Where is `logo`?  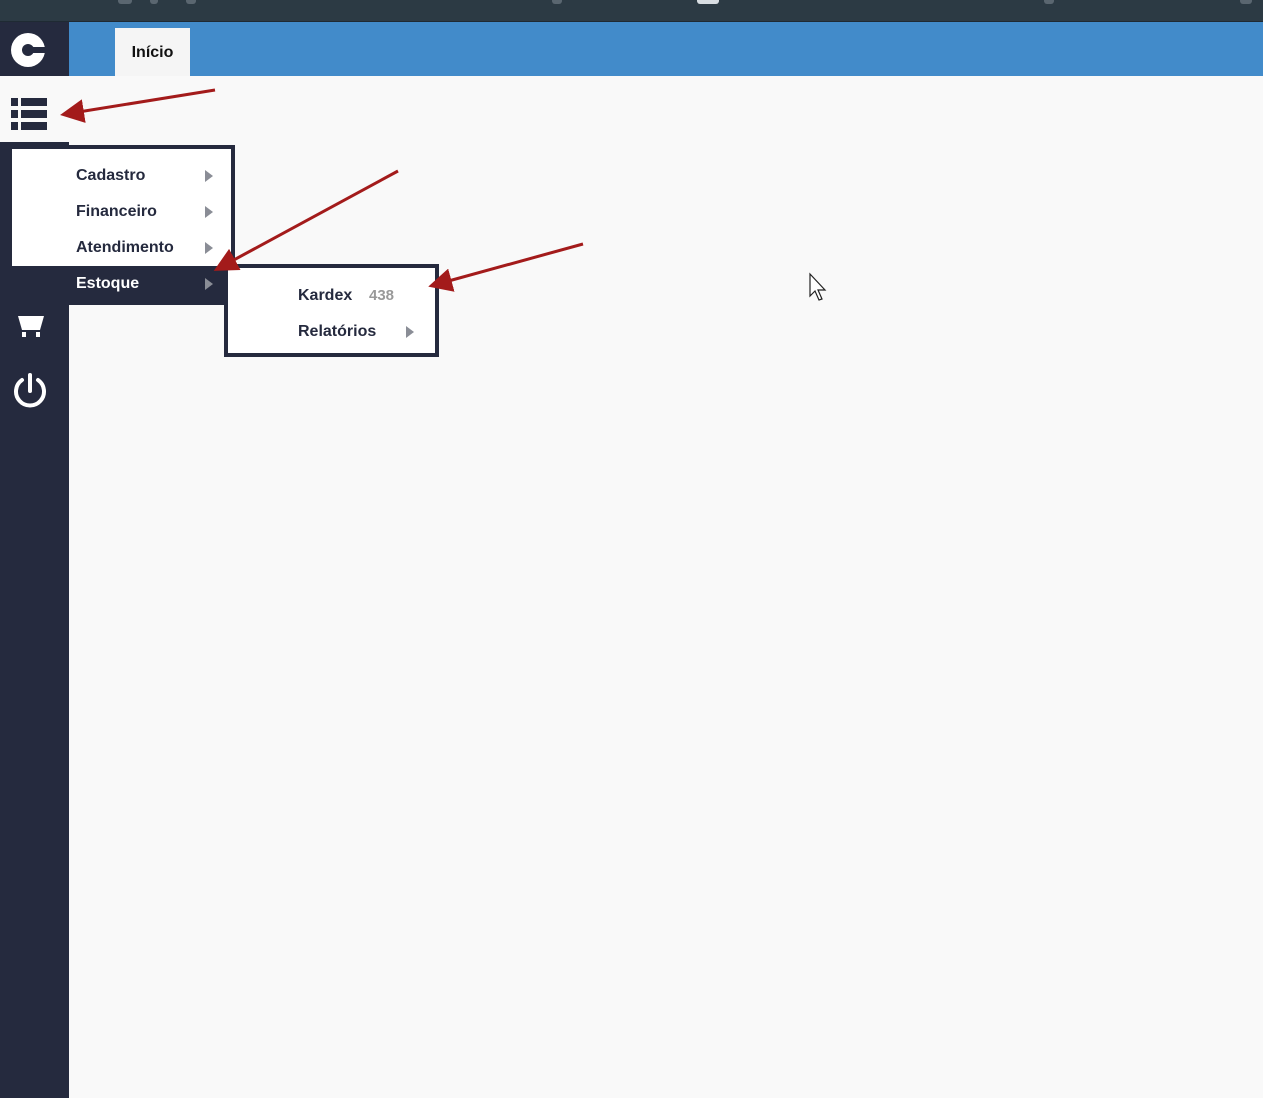
logo is located at coordinates (34, 49).